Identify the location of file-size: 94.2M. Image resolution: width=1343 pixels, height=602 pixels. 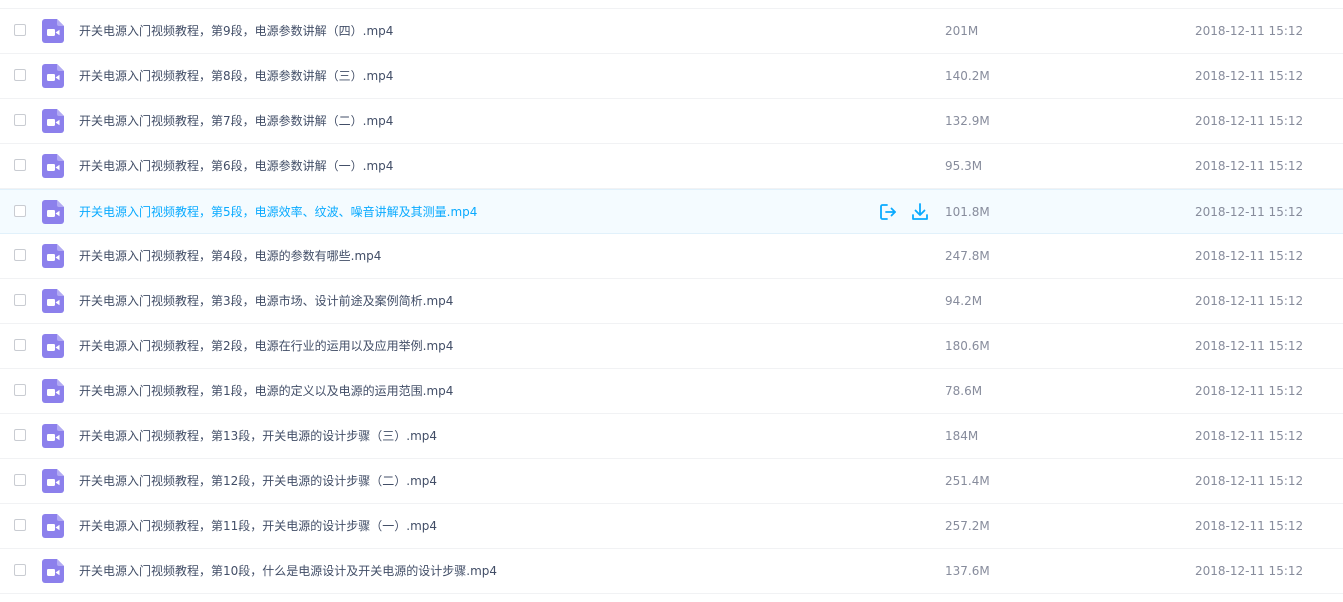
(964, 301).